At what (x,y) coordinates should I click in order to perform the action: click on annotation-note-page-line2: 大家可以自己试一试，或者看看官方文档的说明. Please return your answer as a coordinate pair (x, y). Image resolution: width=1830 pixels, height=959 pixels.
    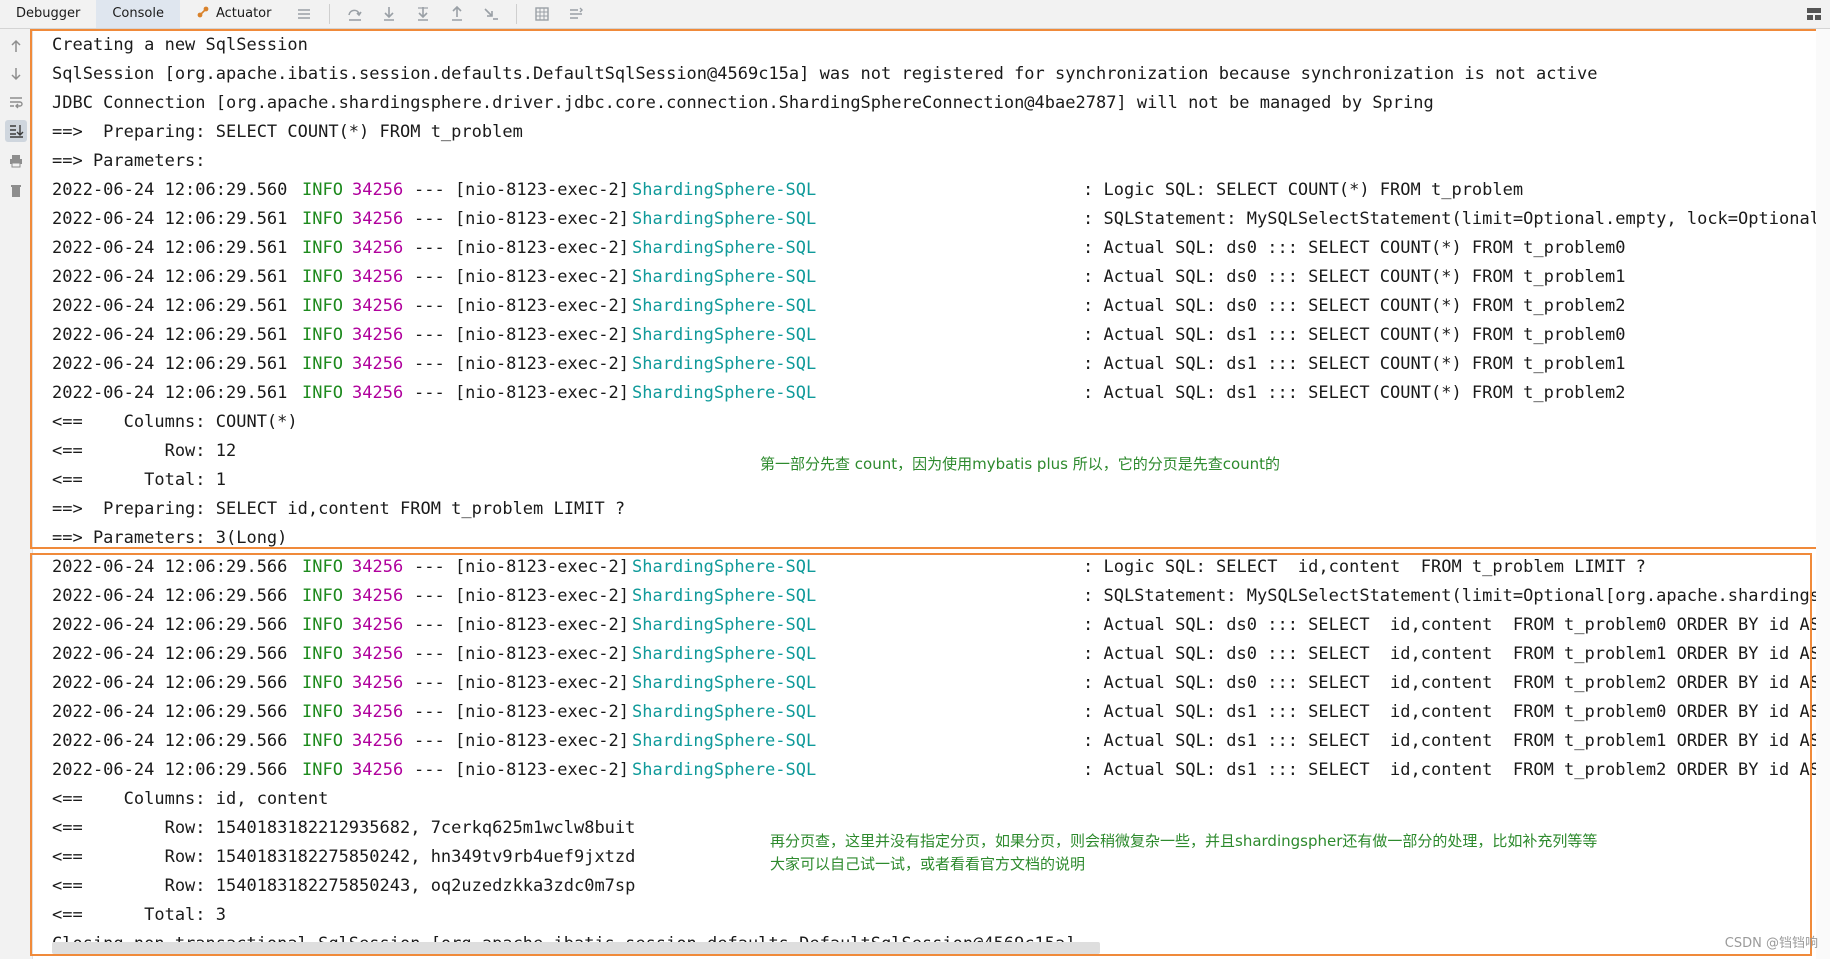
    Looking at the image, I should click on (928, 864).